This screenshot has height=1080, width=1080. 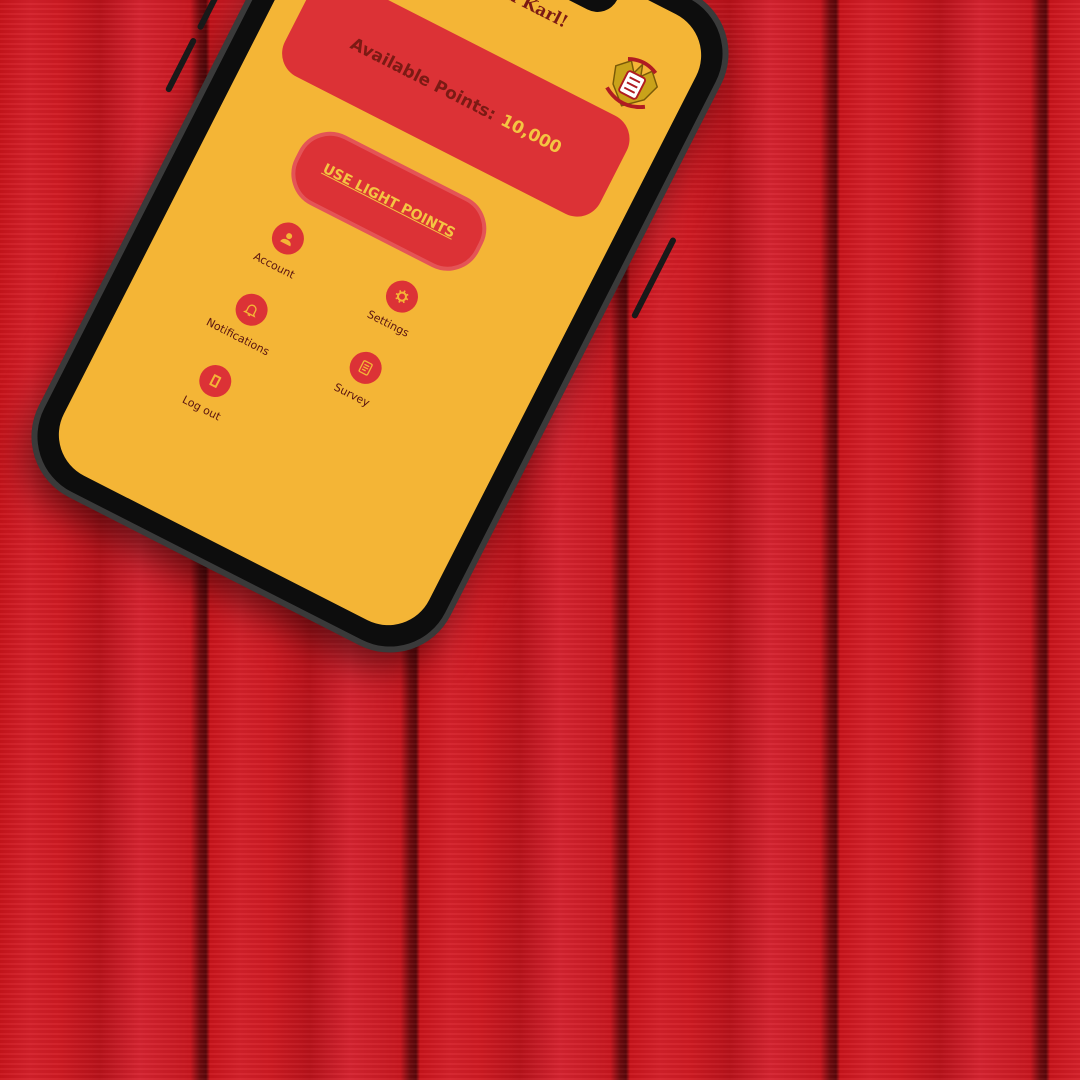 I want to click on bell-icon, so click(x=249, y=311).